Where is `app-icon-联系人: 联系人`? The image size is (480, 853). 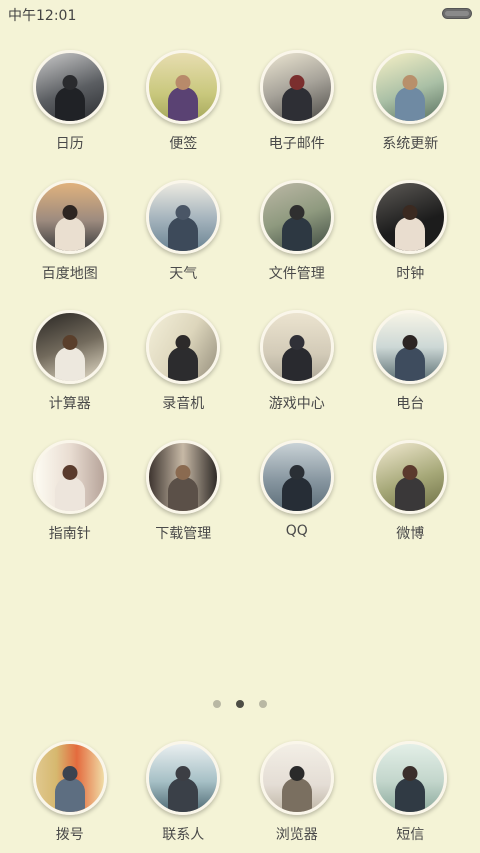
app-icon-联系人: 联系人 is located at coordinates (184, 797).